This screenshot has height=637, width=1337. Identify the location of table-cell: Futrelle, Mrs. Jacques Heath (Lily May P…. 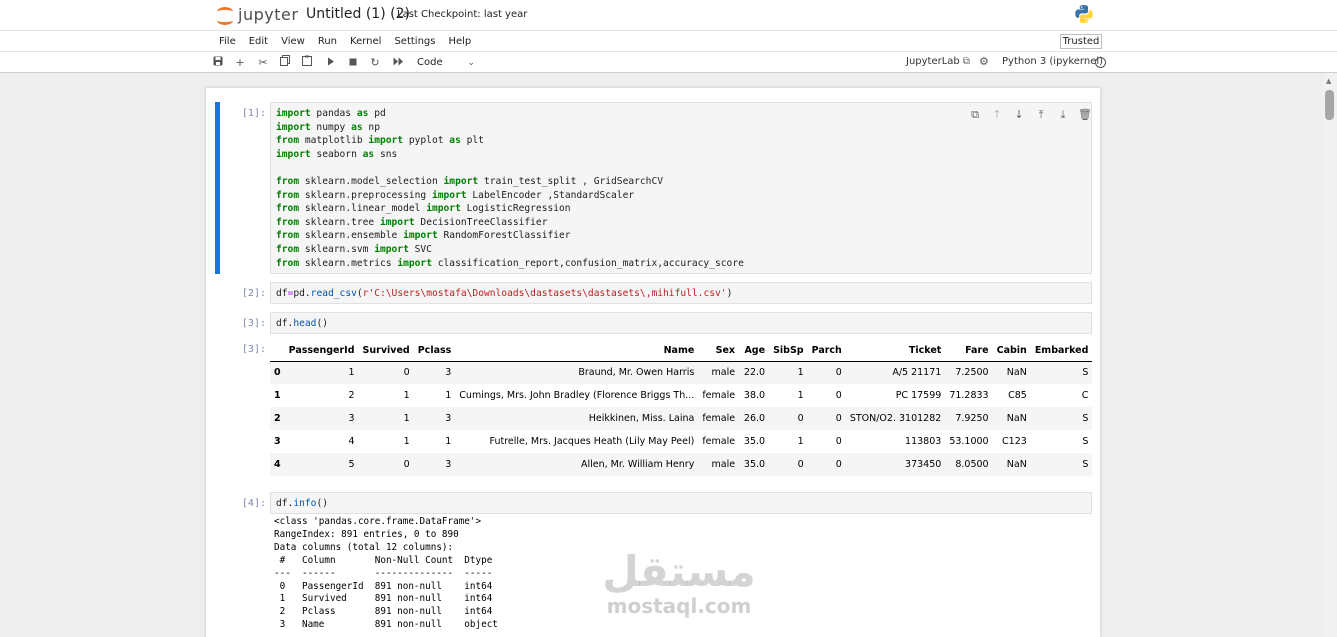
(592, 441).